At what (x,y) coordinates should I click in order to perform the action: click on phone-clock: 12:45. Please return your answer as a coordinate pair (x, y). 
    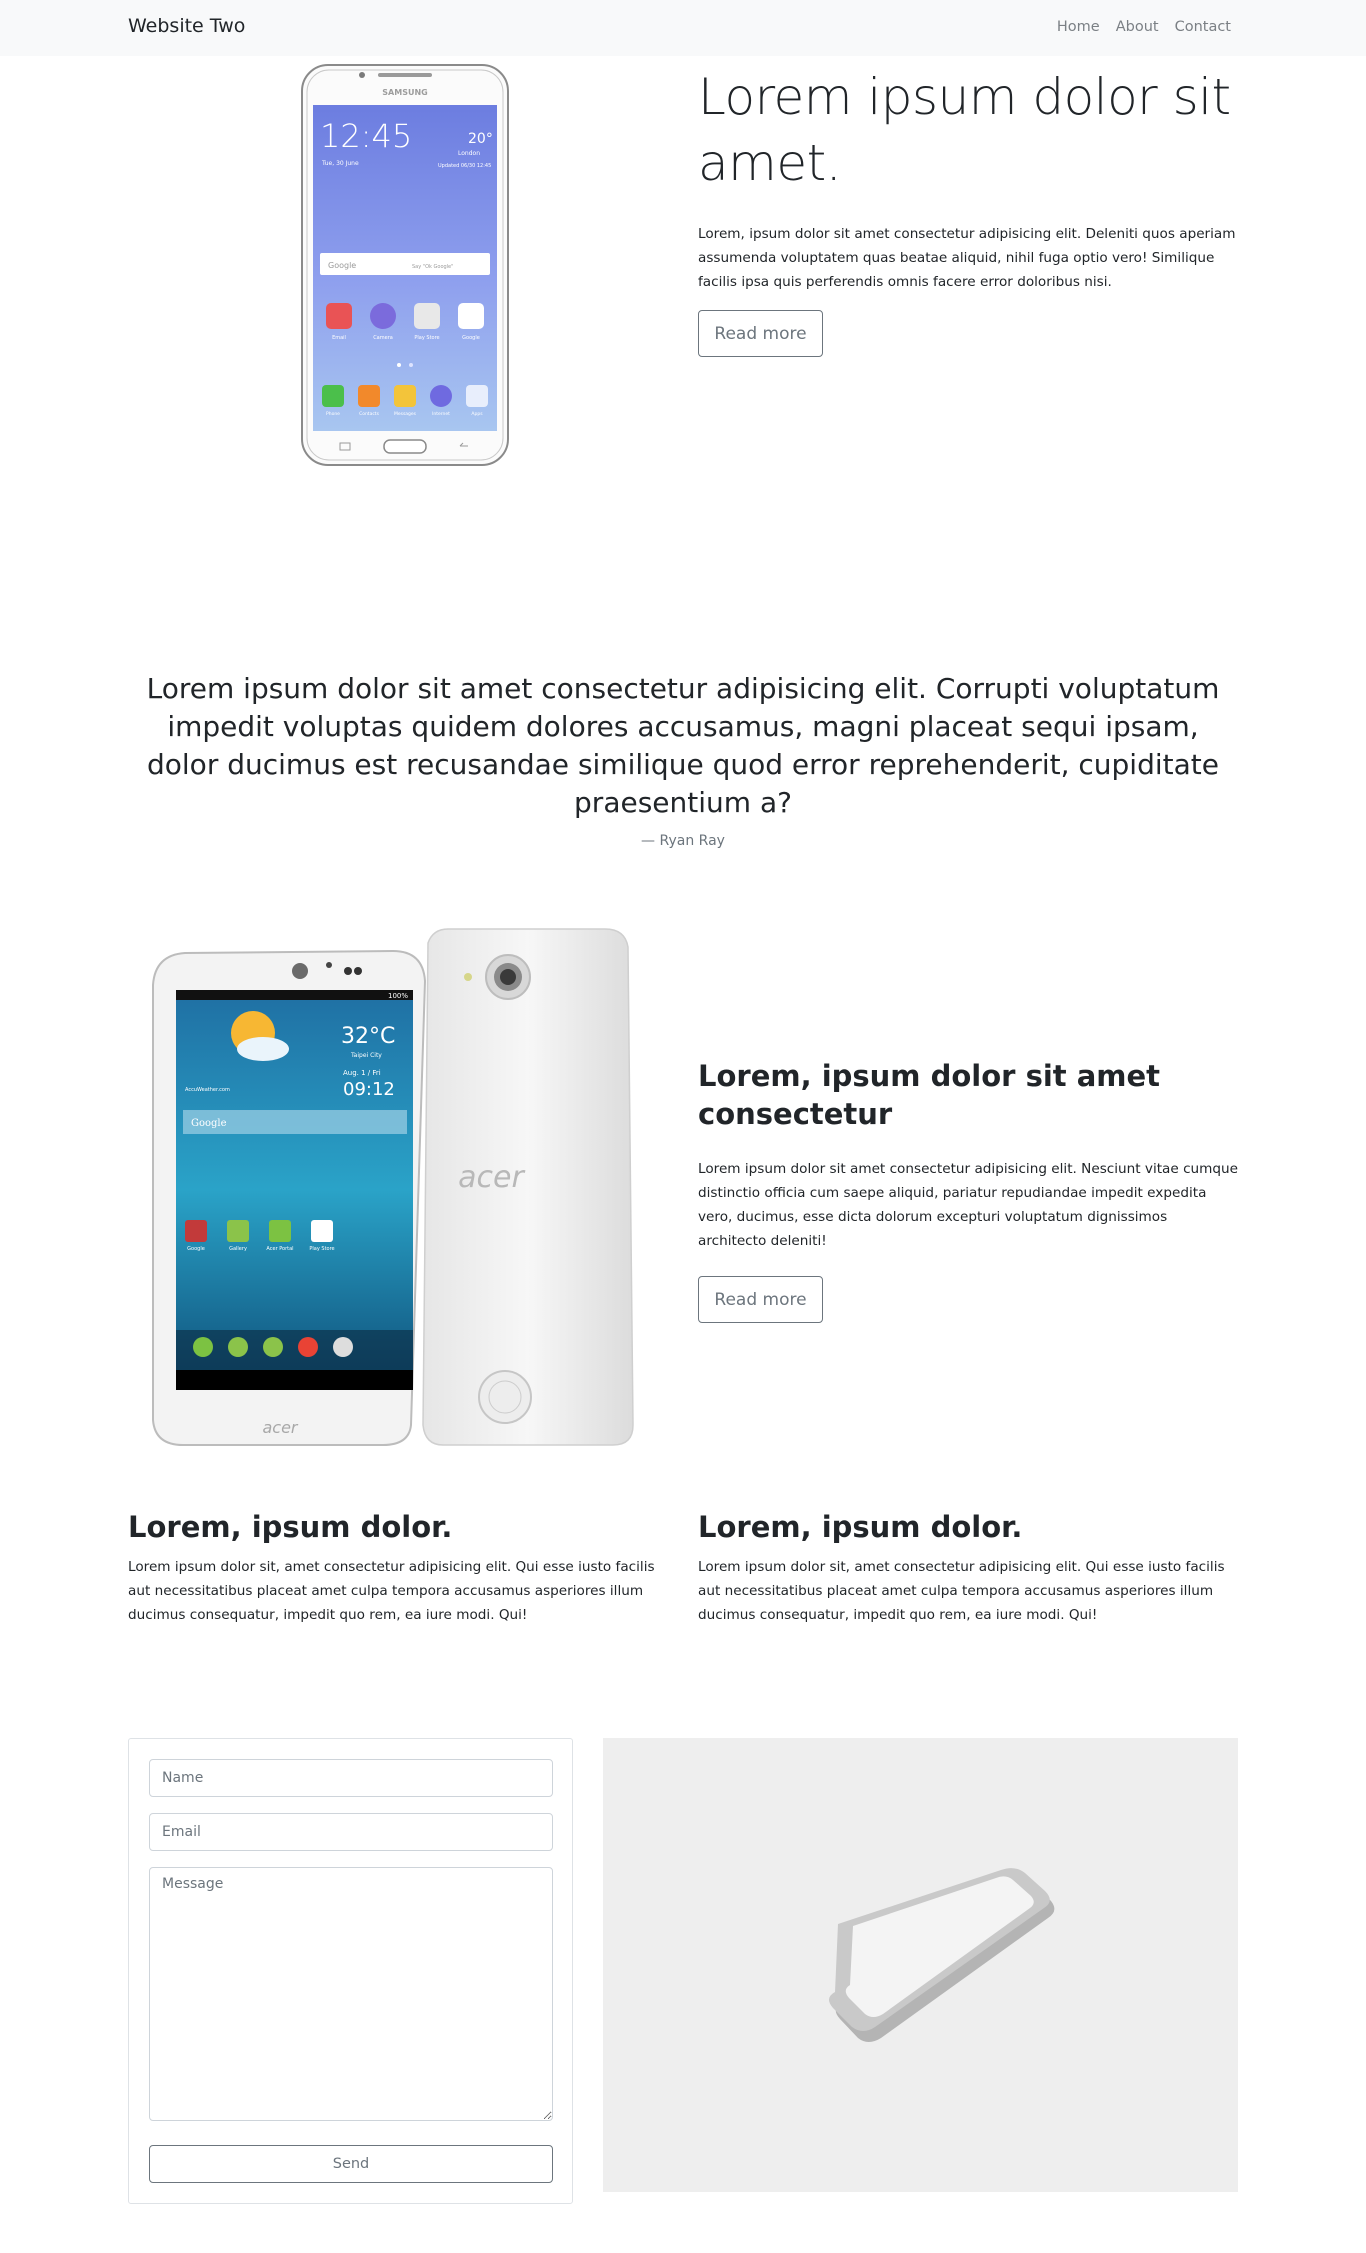
    Looking at the image, I should click on (366, 136).